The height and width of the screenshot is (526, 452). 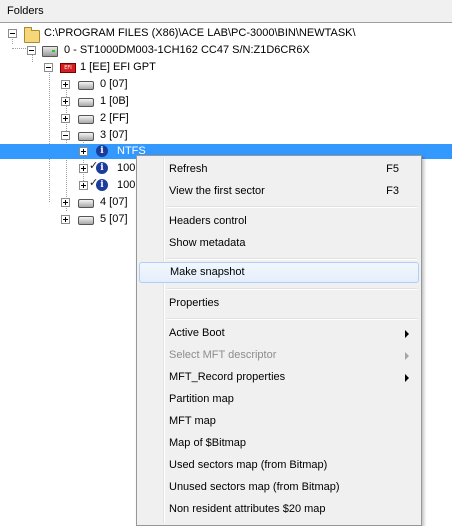 What do you see at coordinates (278, 169) in the screenshot?
I see `menu-item-refresh: Refresh F5` at bounding box center [278, 169].